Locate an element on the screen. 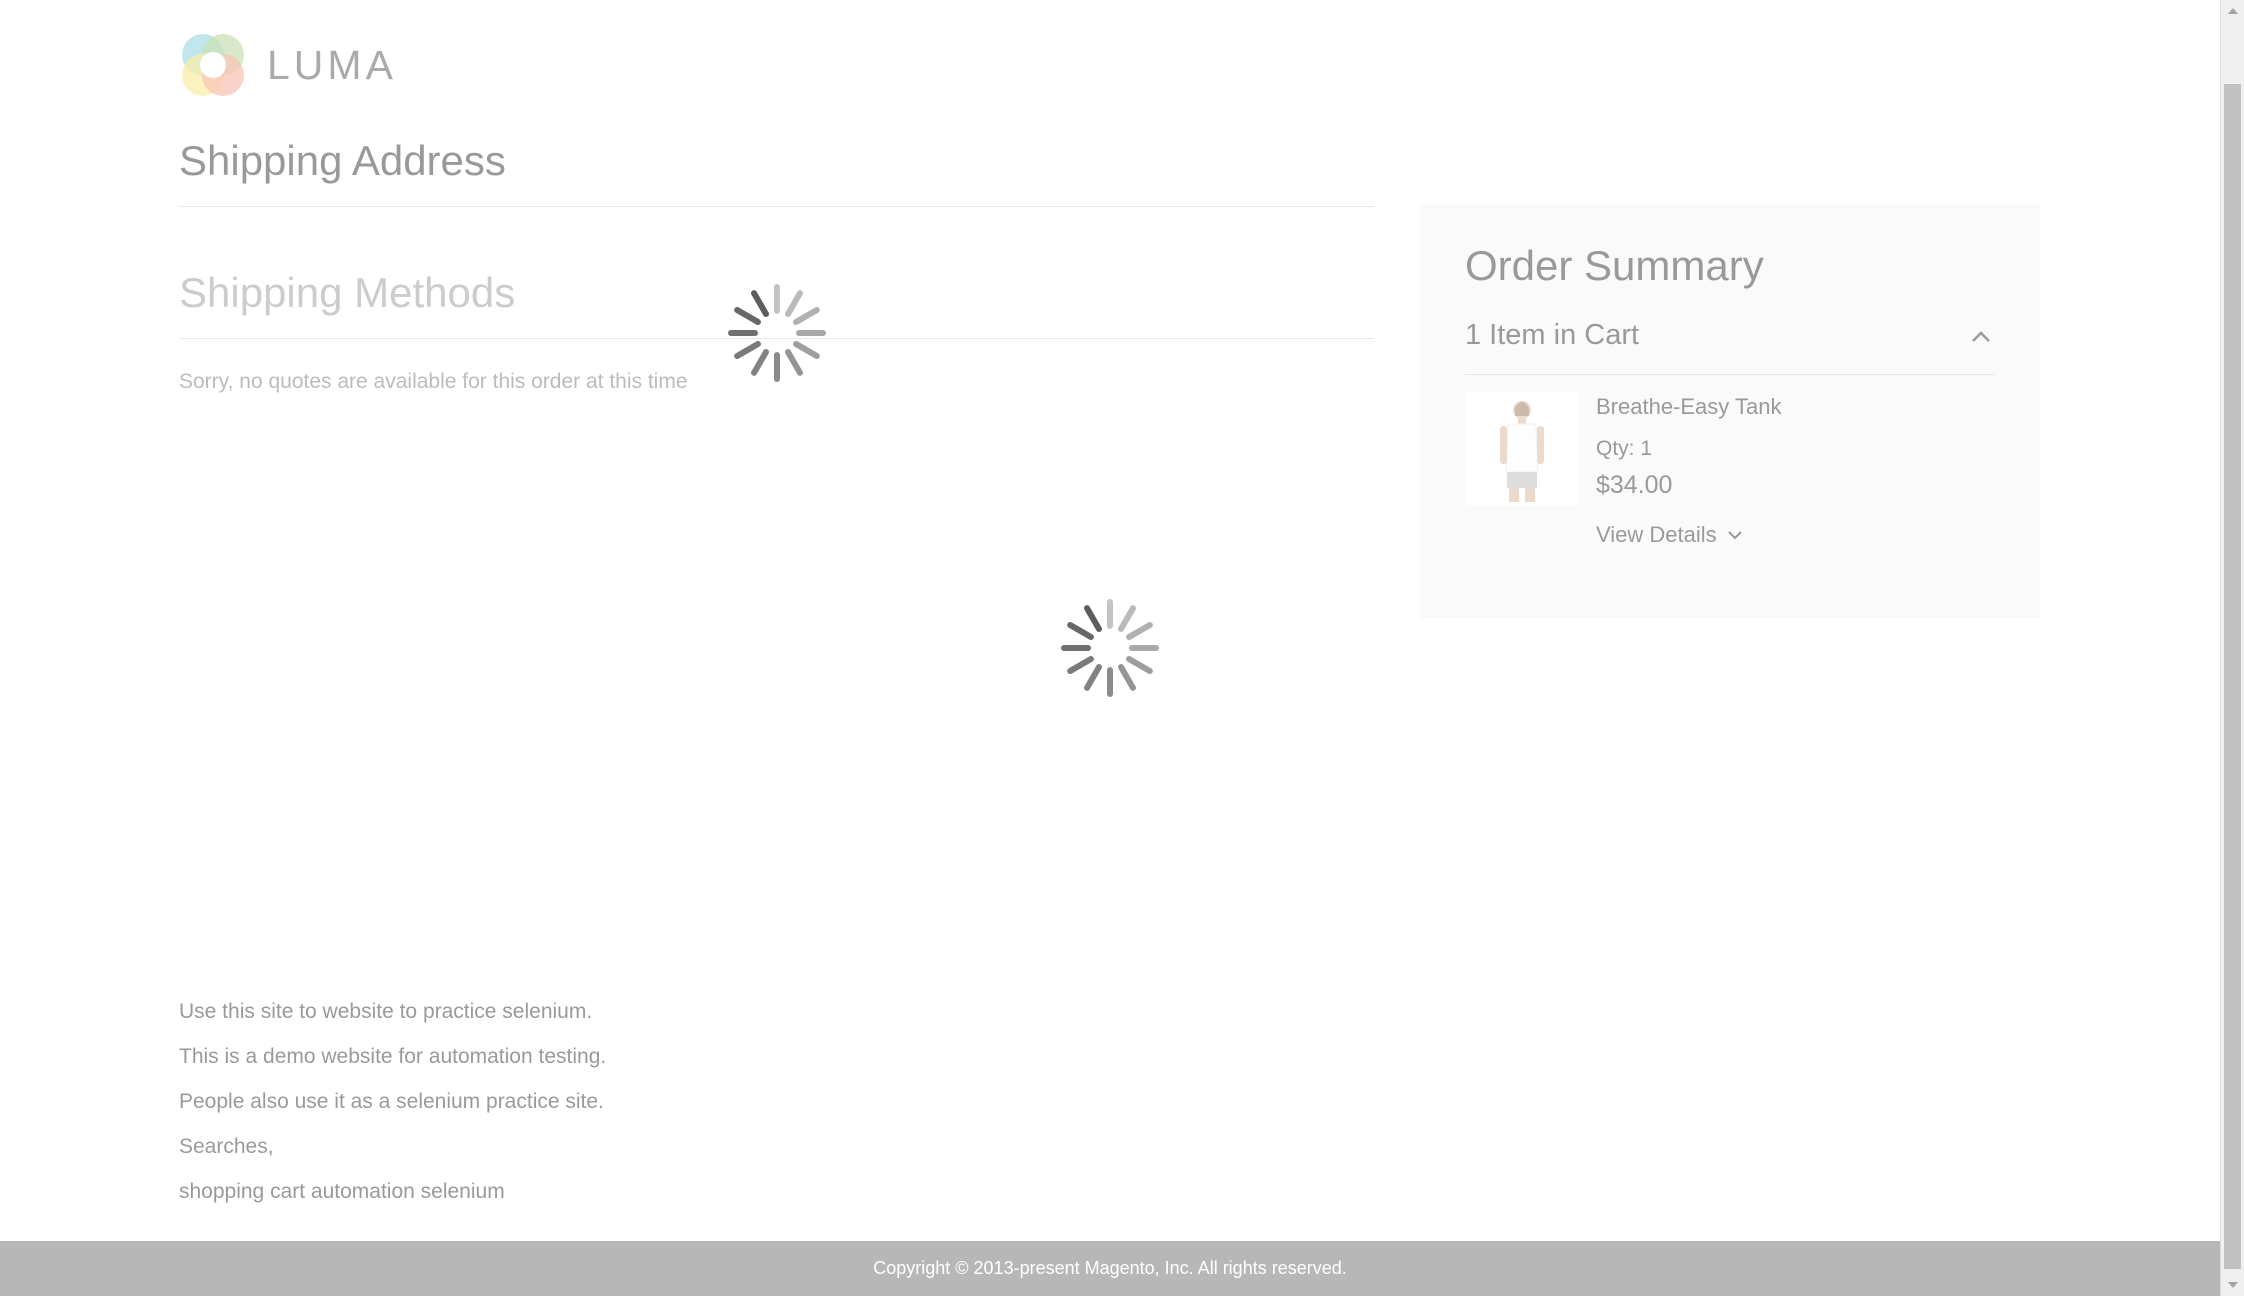 This screenshot has width=2244, height=1296. vertical-scrollbar is located at coordinates (2232, 648).